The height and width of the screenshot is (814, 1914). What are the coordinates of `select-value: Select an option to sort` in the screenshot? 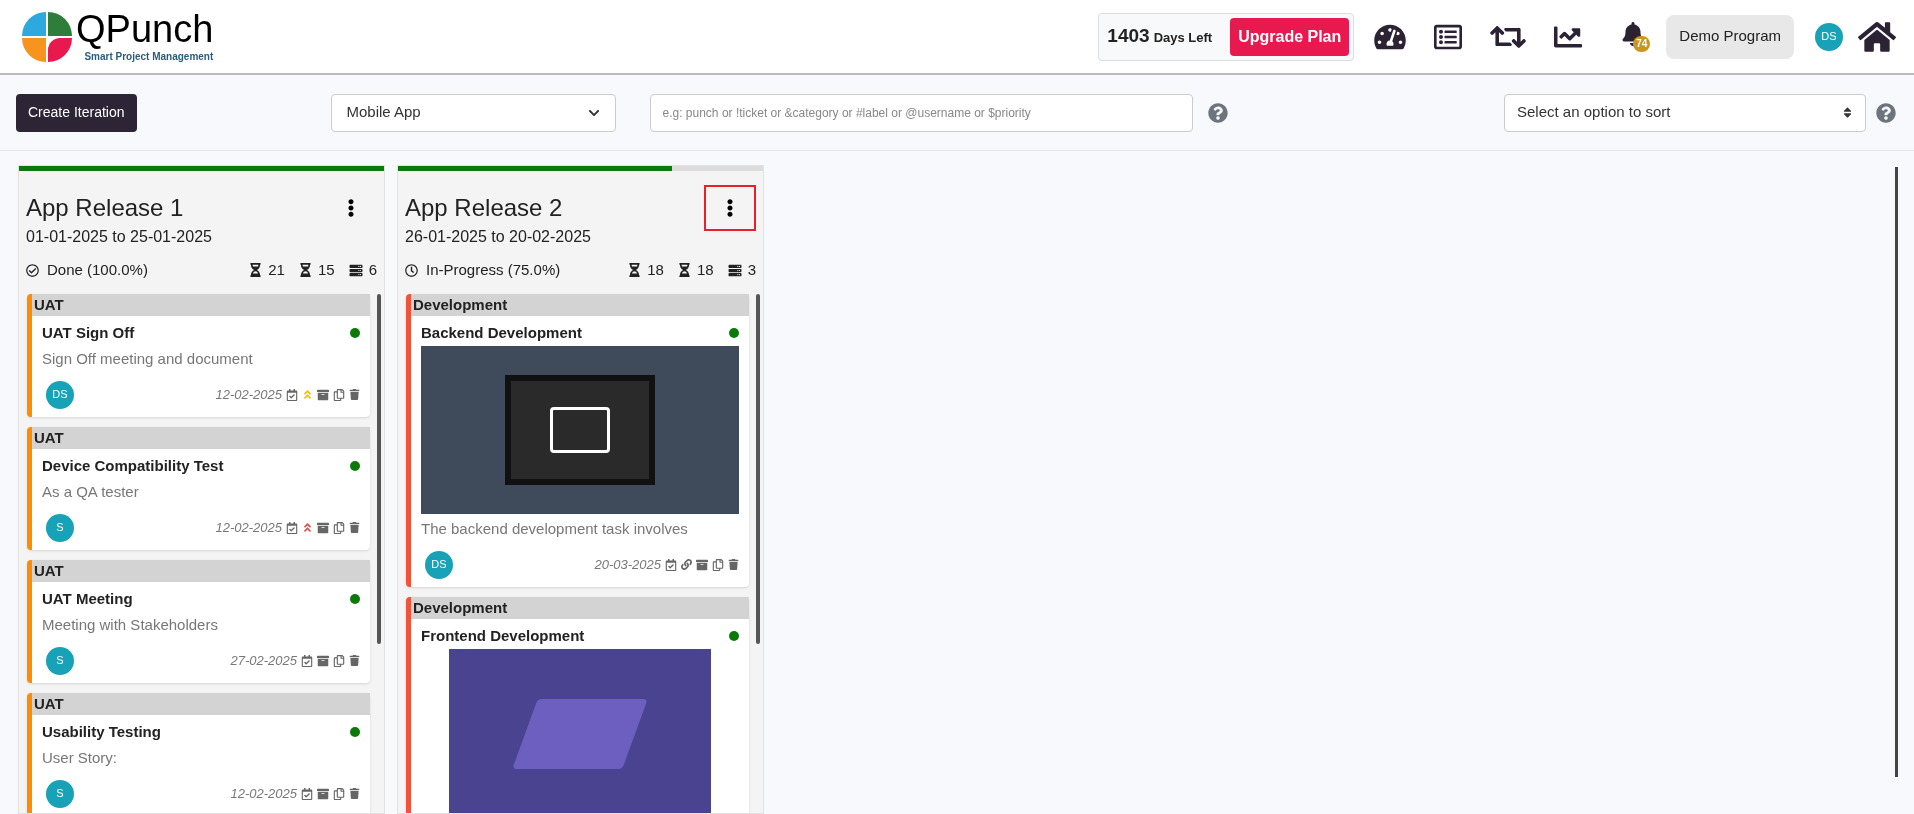 It's located at (1594, 112).